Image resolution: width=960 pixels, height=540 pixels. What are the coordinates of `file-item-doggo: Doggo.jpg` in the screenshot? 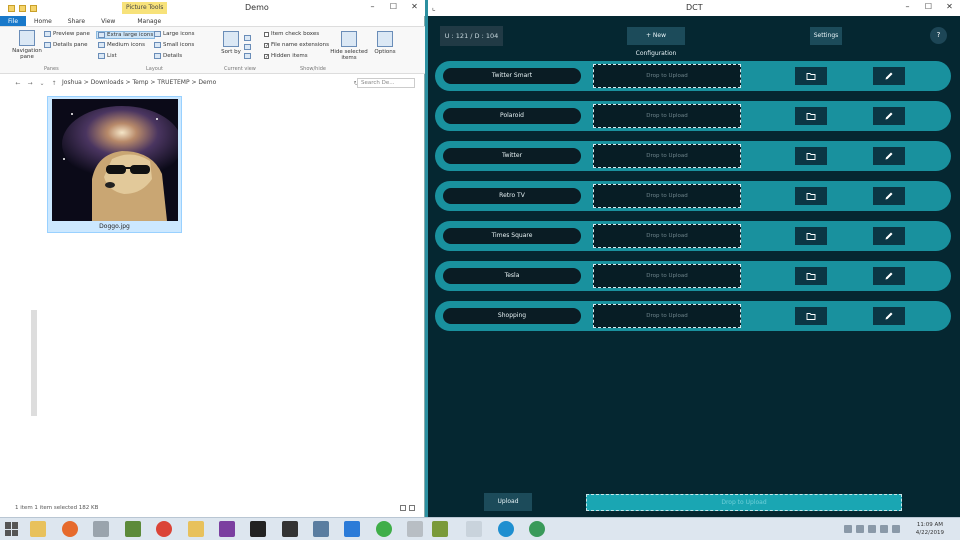 It's located at (114, 164).